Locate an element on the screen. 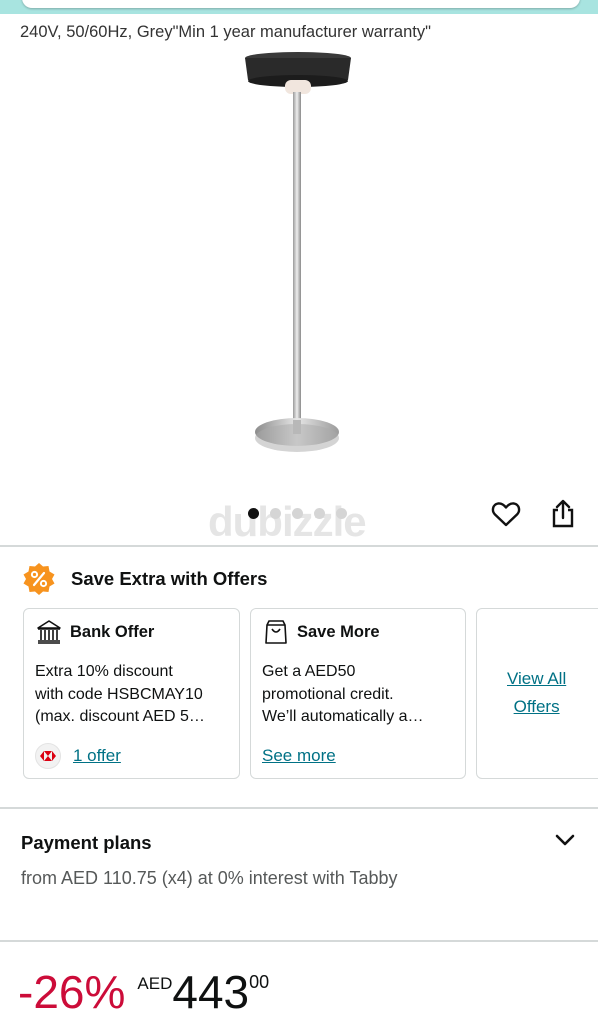 This screenshot has width=598, height=1024. view-all-offers-card: View All Offers is located at coordinates (537, 693).